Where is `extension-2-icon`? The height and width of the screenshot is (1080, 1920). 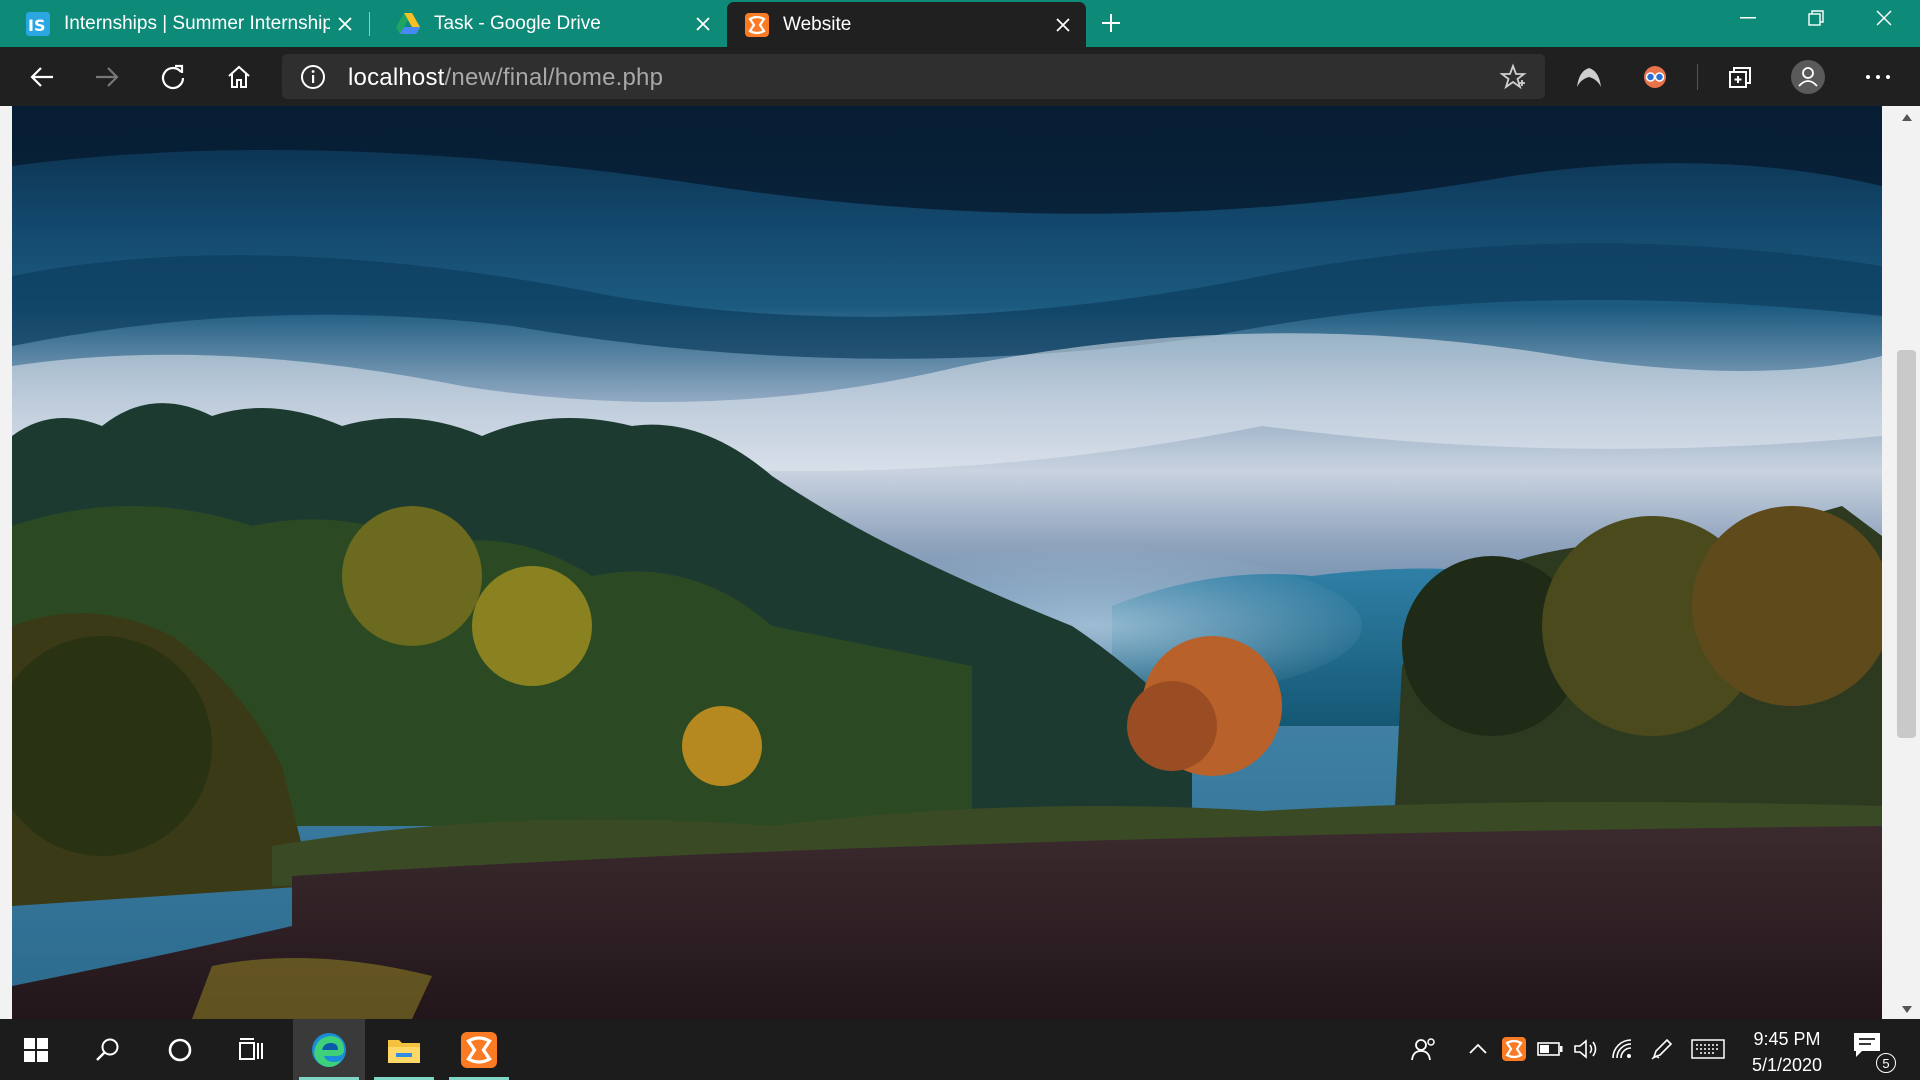 extension-2-icon is located at coordinates (1655, 77).